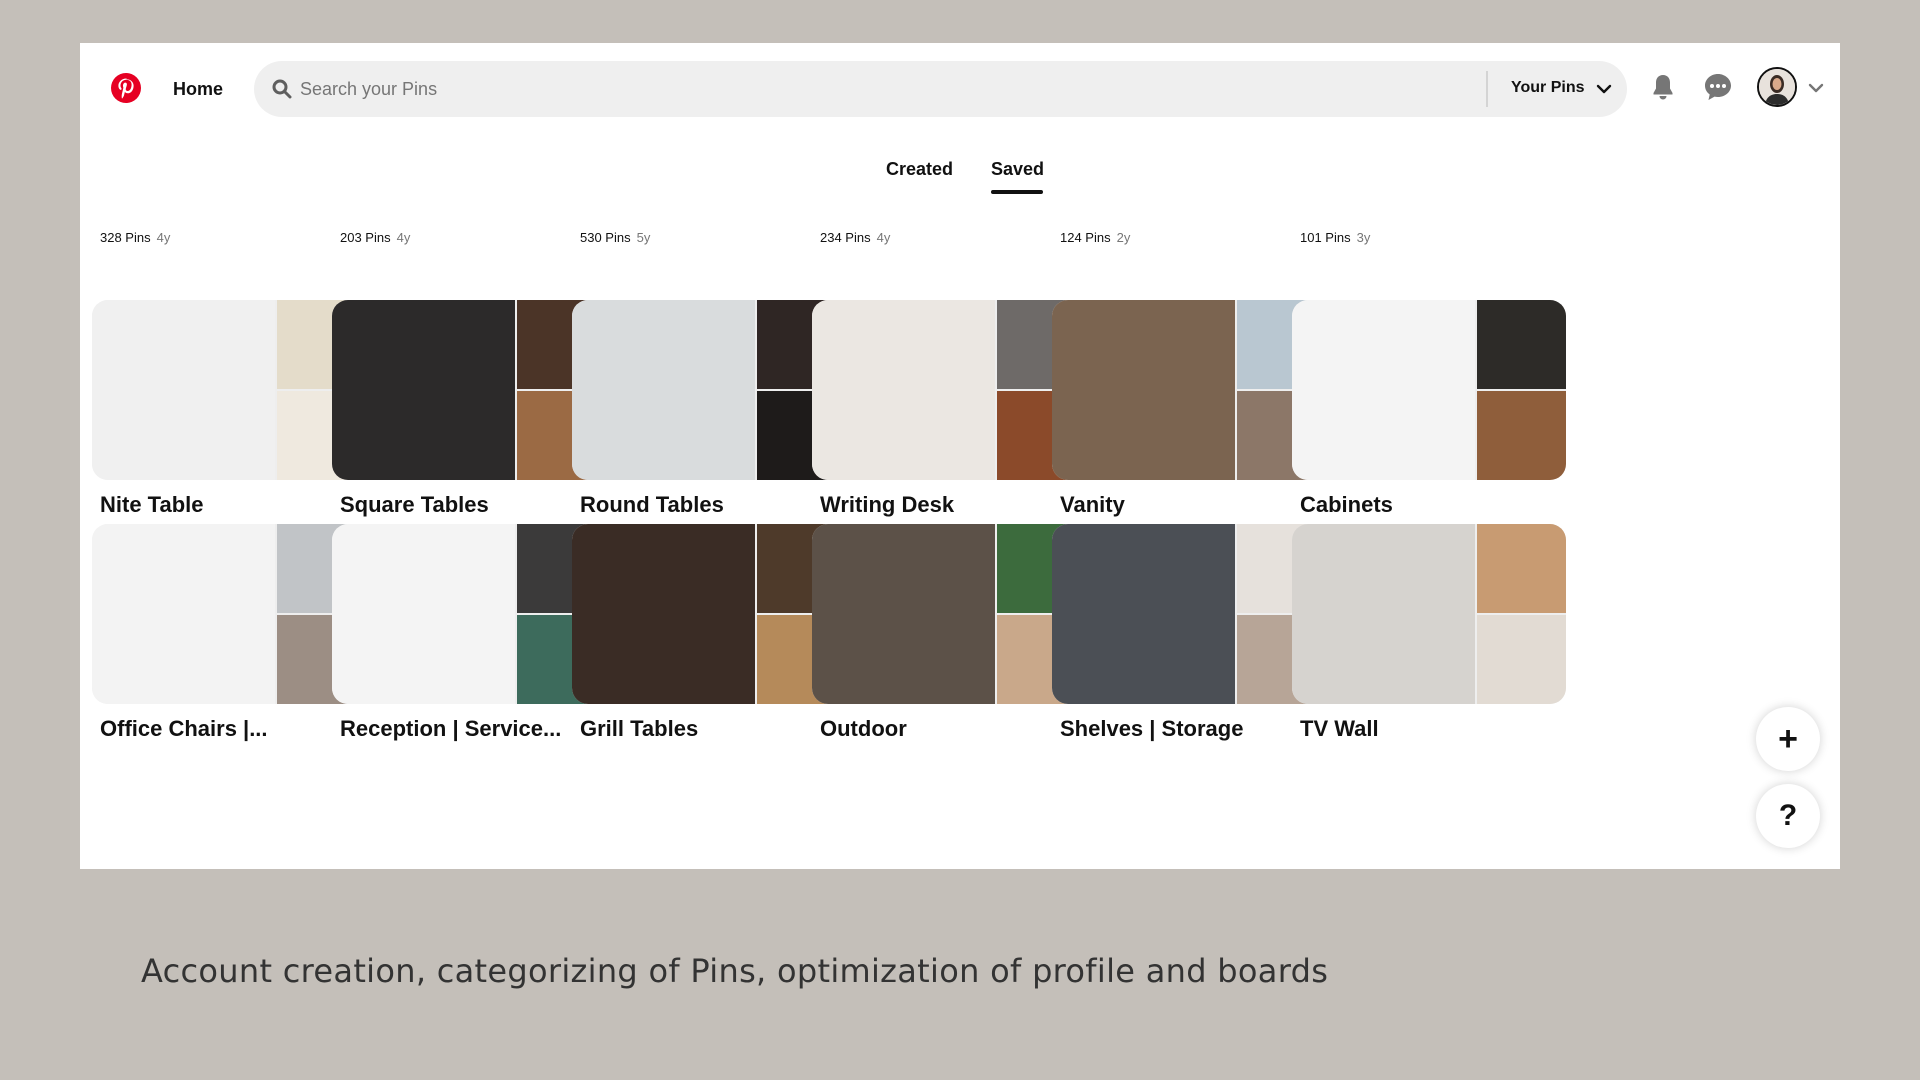 Image resolution: width=1920 pixels, height=1080 pixels. Describe the element at coordinates (125, 237) in the screenshot. I see `board-pin-count: 328 Pins` at that location.